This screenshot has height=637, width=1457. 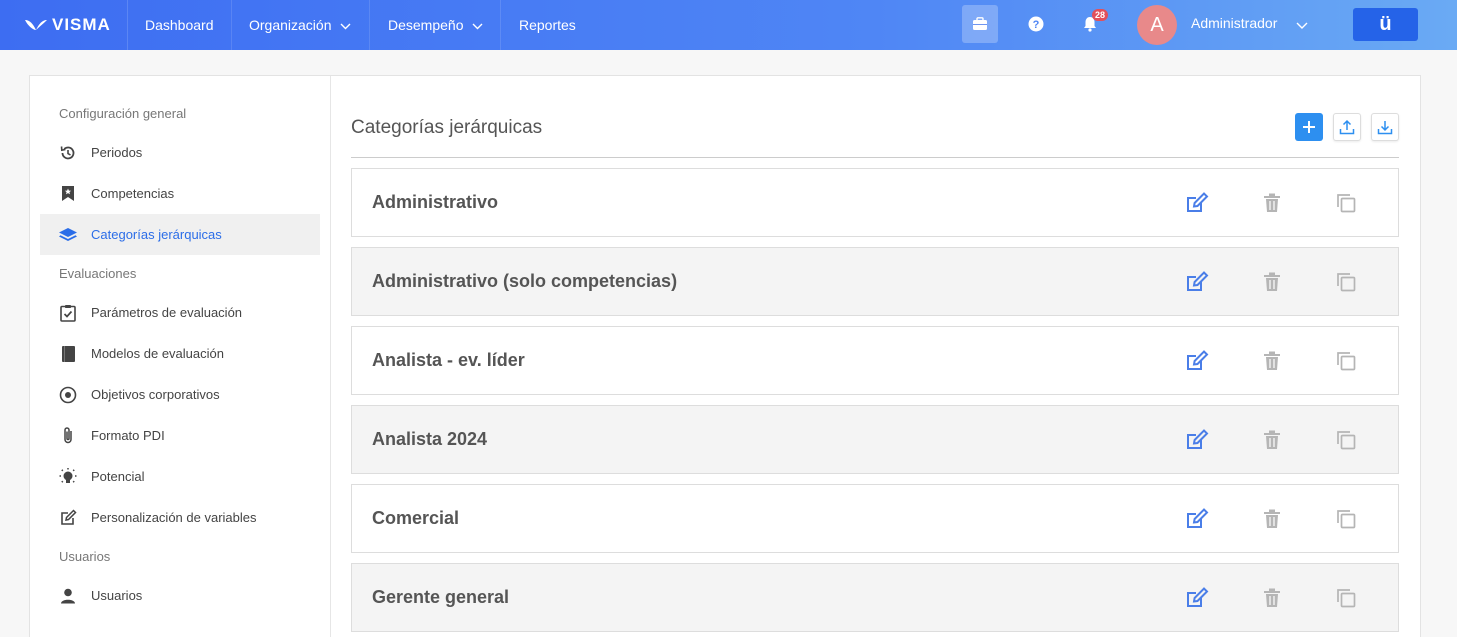 I want to click on nav-desempeno: Desempeño, so click(x=435, y=25).